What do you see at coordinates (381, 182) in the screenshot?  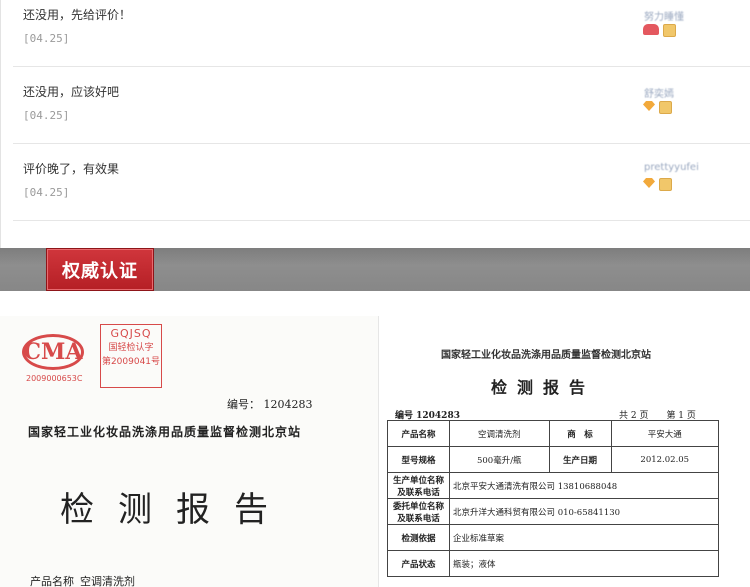 I see `list-item: 评价晚了，有效果 [04.25] prettyyufei` at bounding box center [381, 182].